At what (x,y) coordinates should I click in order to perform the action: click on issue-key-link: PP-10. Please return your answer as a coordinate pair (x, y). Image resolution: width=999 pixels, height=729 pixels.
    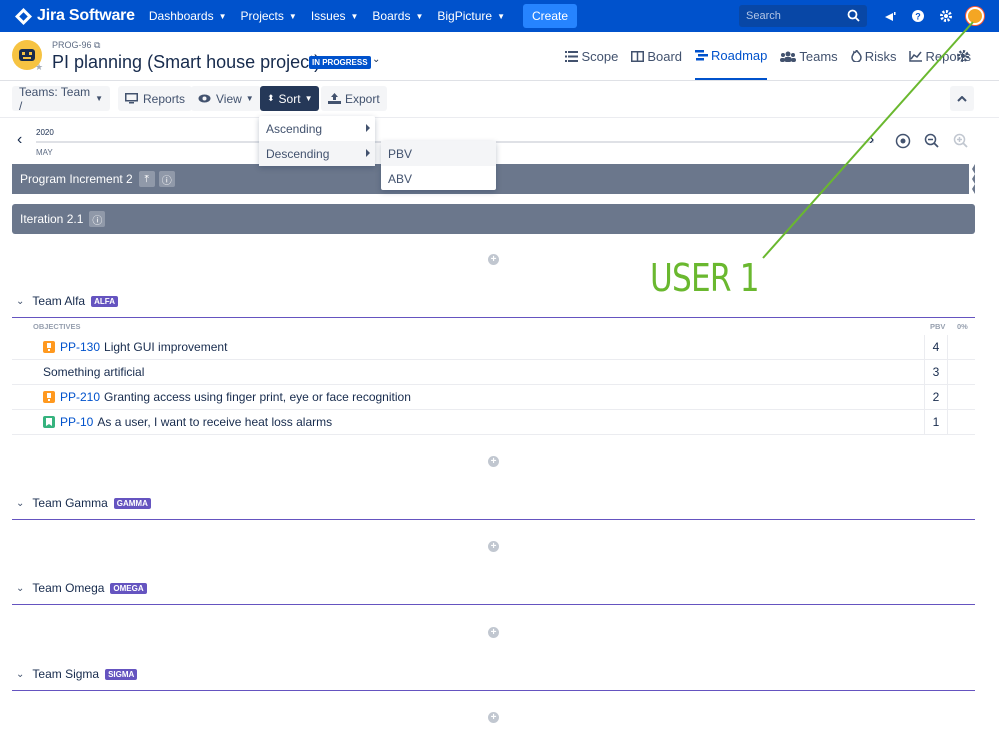
    Looking at the image, I should click on (76, 422).